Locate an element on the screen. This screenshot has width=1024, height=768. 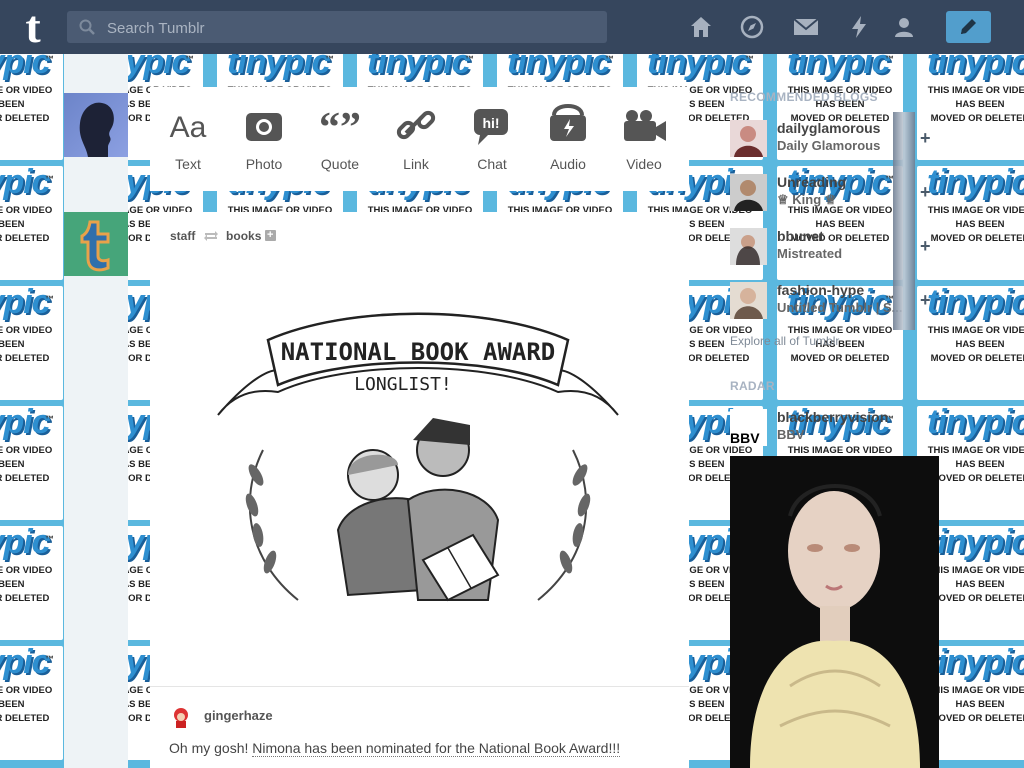
search-input is located at coordinates (352, 28).